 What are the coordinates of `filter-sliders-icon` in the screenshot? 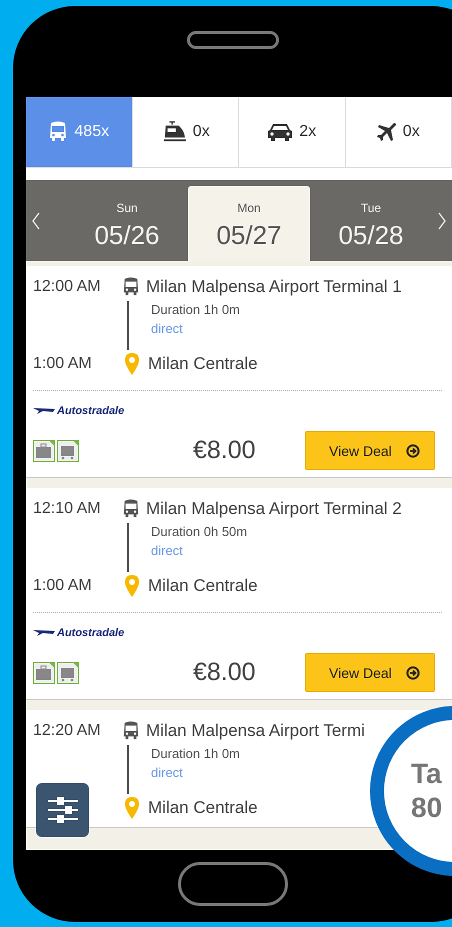 It's located at (62, 810).